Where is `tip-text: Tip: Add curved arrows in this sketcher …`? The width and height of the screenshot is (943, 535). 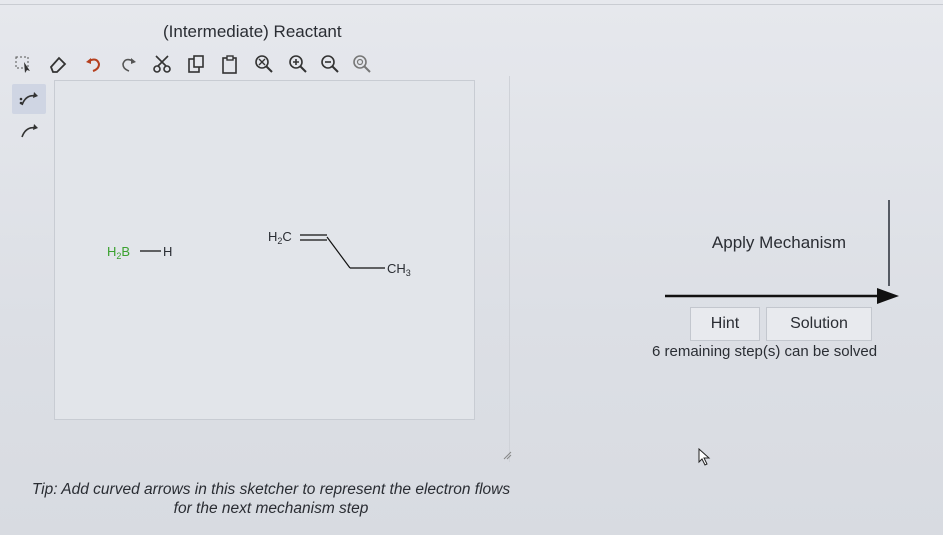
tip-text: Tip: Add curved arrows in this sketcher … is located at coordinates (271, 499).